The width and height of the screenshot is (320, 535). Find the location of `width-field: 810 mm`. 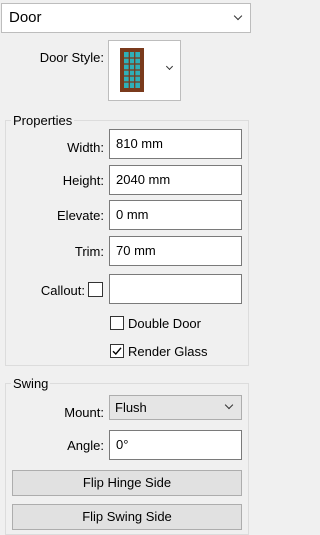

width-field: 810 mm is located at coordinates (175, 144).